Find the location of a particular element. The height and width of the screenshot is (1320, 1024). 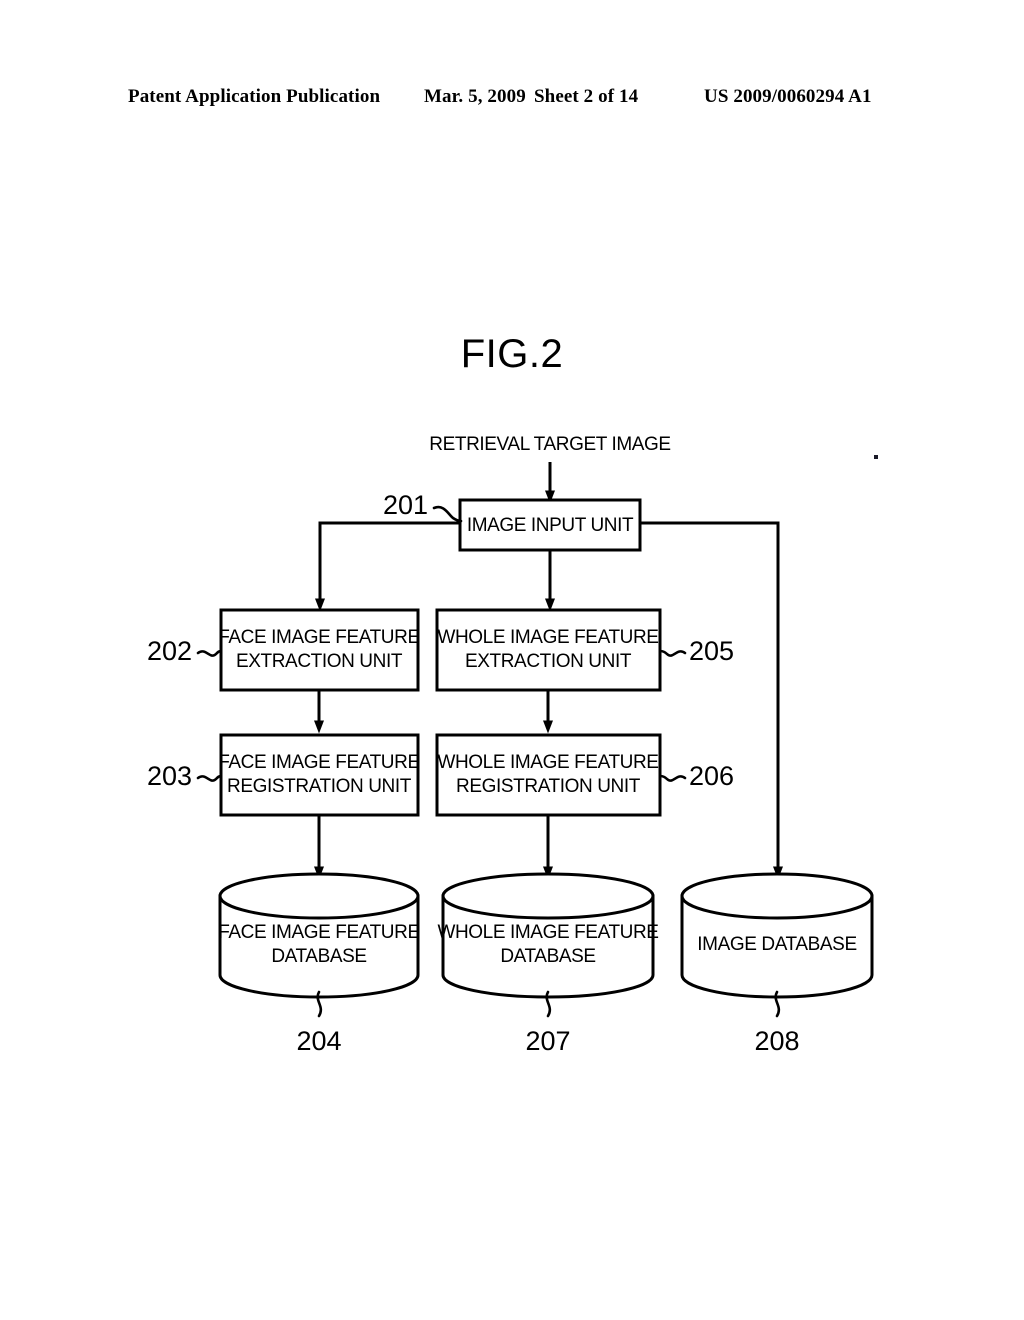

cylinder-whole-database-label-line1: WHOLE IMAGE FEATURE is located at coordinates (547, 932).